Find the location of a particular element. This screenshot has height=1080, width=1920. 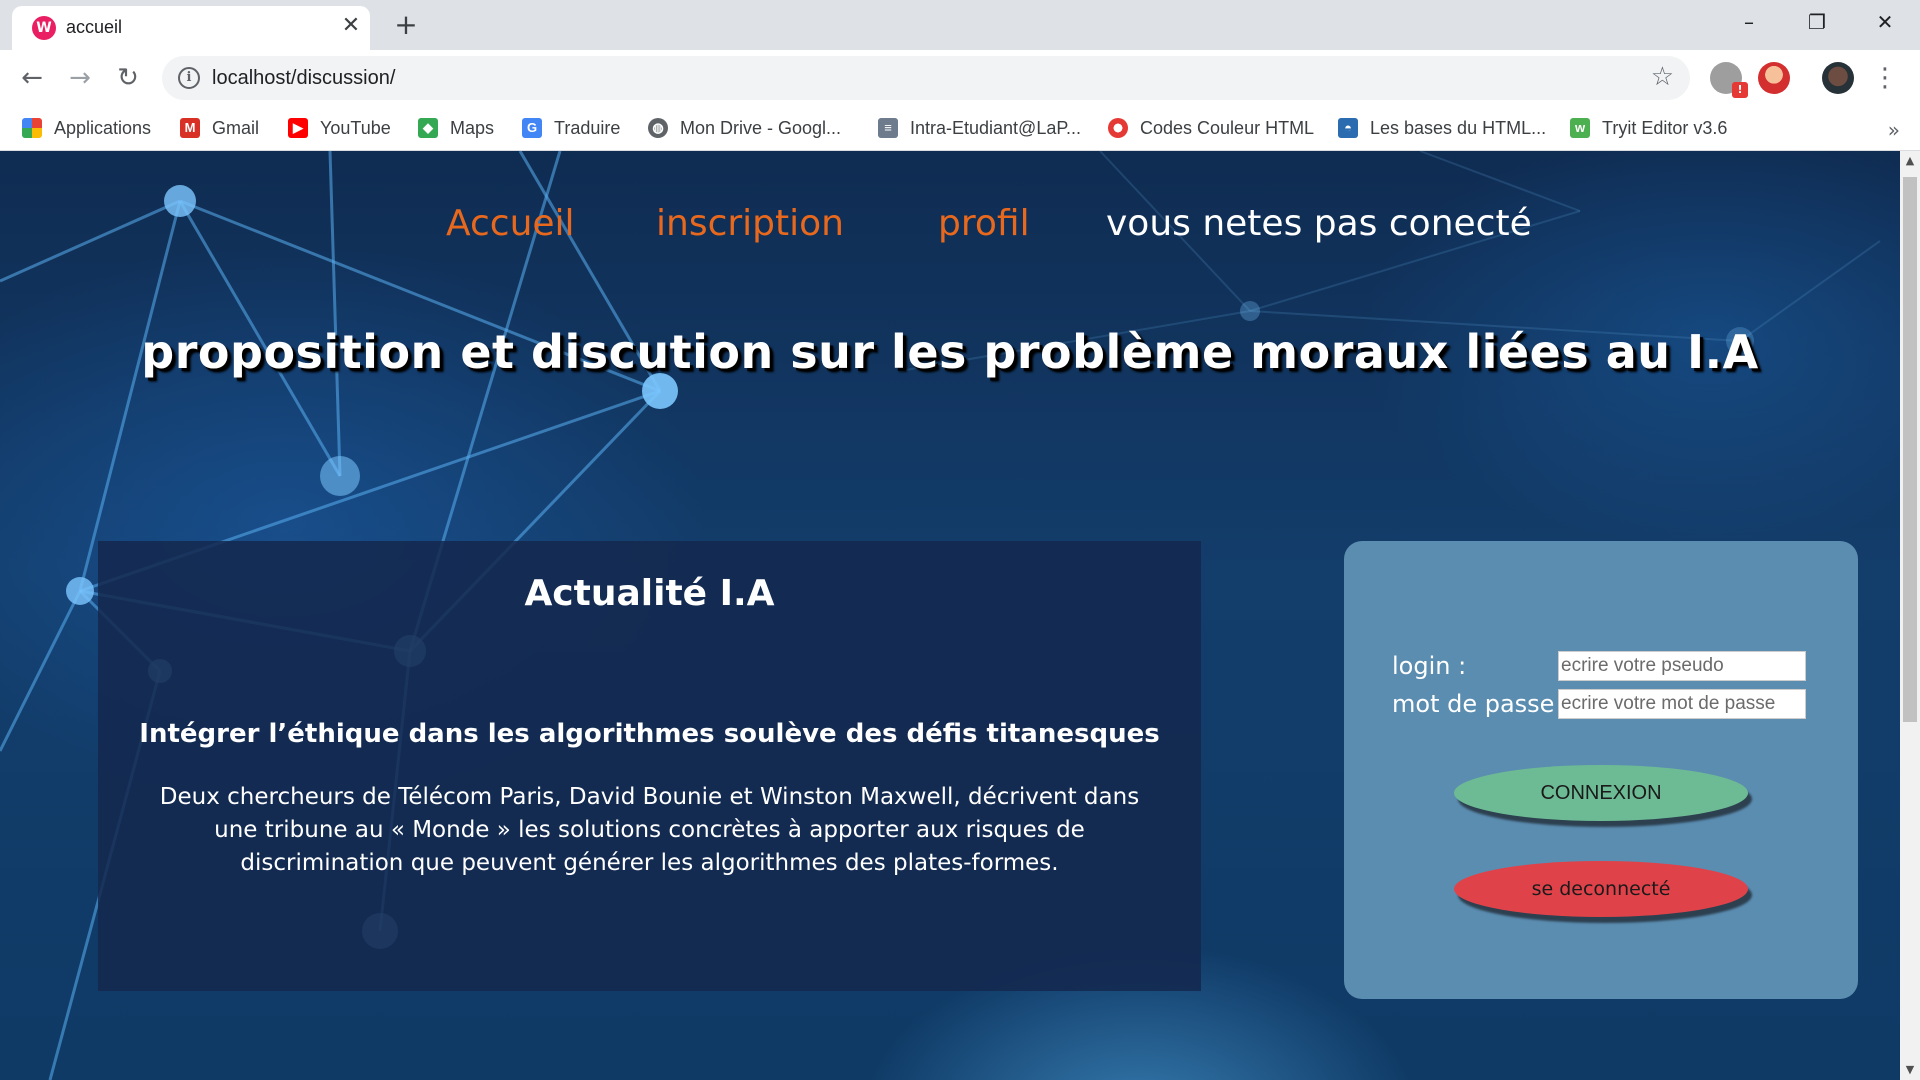

logout-button: se deconnecté is located at coordinates (1601, 889).